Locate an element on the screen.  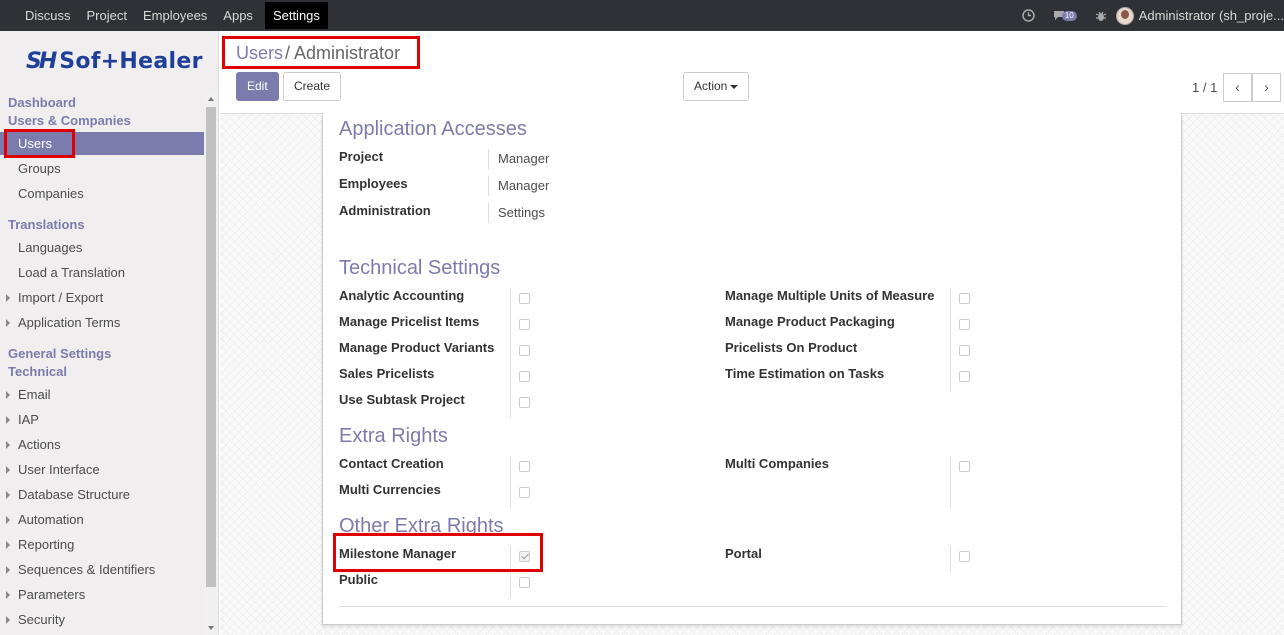
section-title-application-accesses: Application Accesses is located at coordinates (433, 129).